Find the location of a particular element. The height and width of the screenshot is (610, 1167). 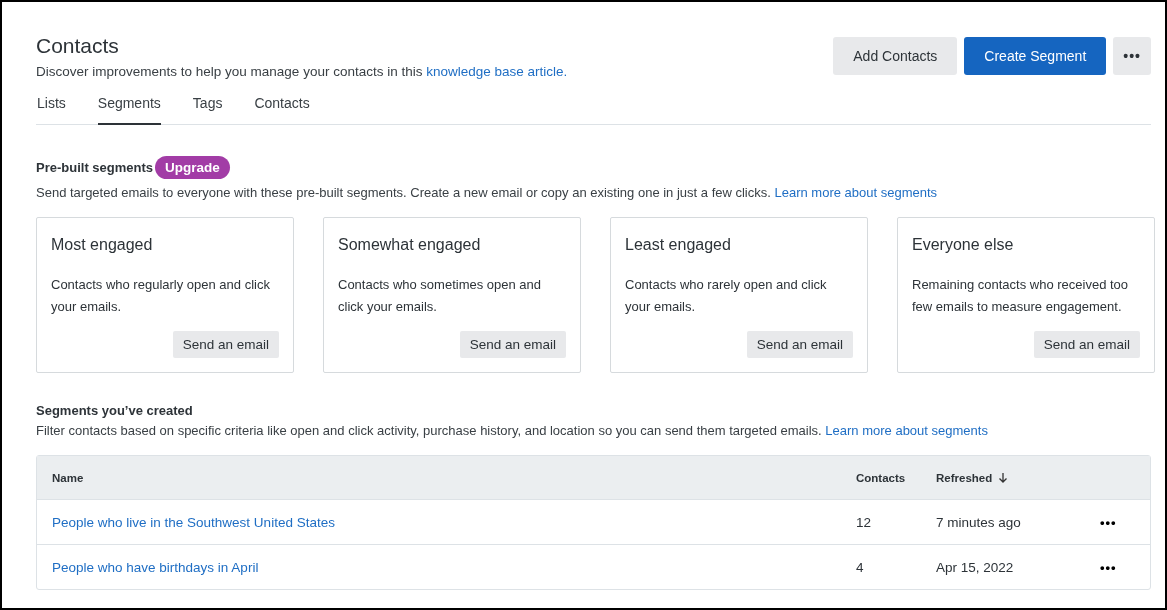

add-contacts-button: Add Contacts is located at coordinates (895, 56).